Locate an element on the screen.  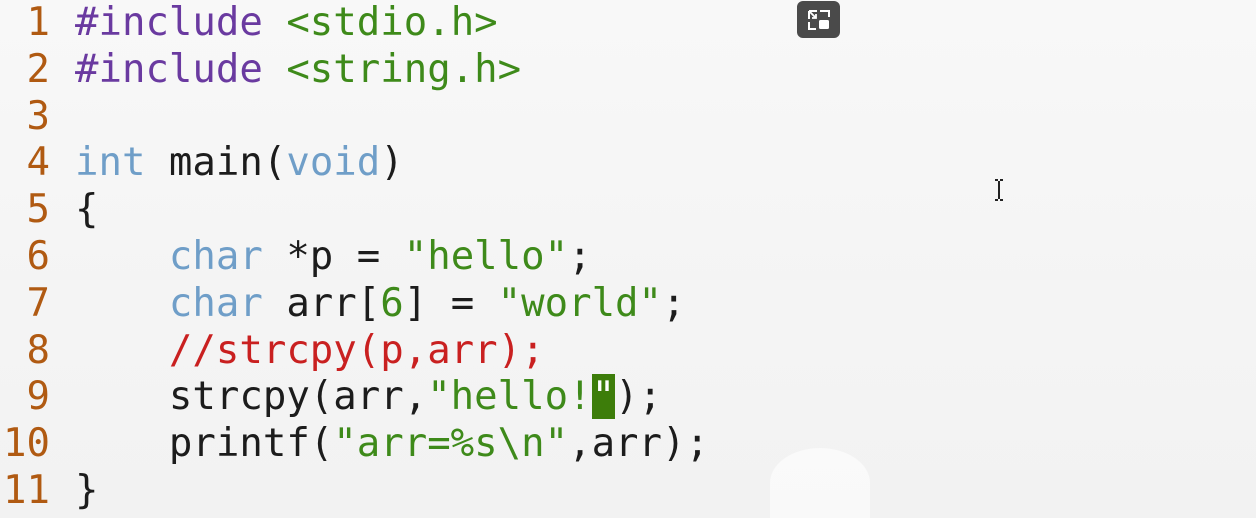
code-token: *p = is located at coordinates (333, 256).